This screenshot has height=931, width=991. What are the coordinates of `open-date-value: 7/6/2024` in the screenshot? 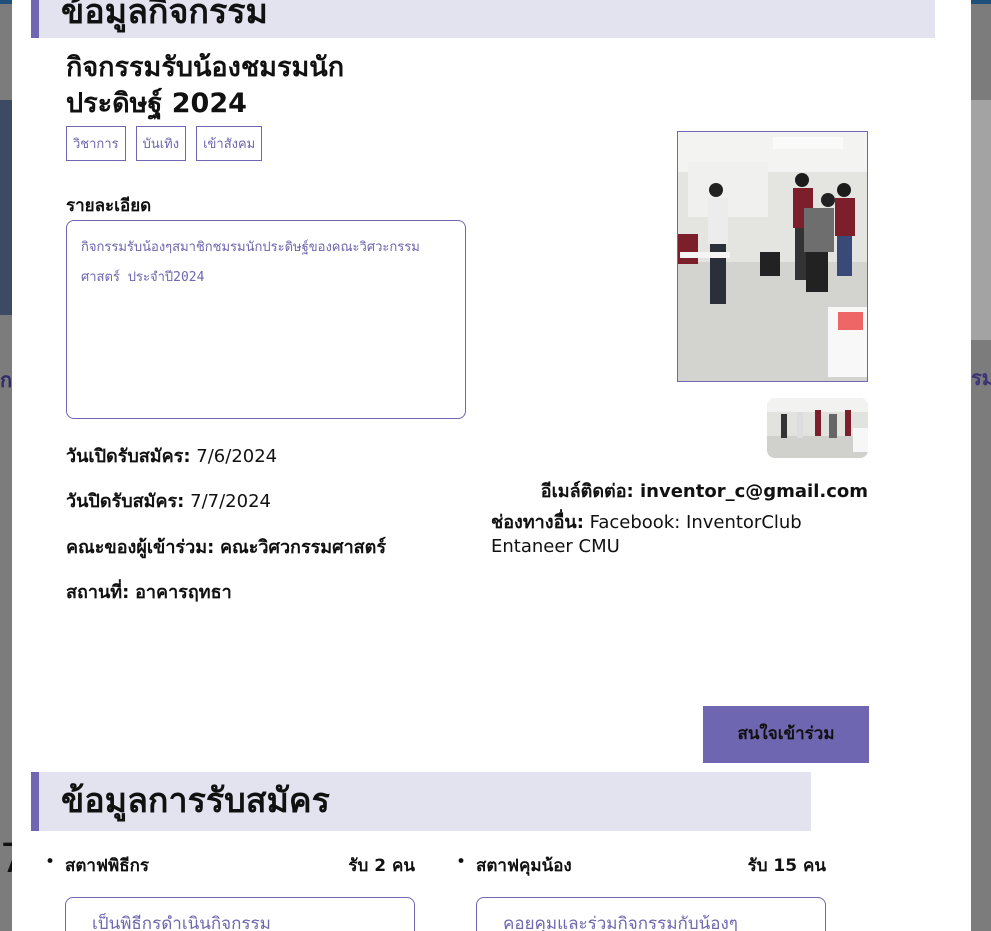 It's located at (237, 456).